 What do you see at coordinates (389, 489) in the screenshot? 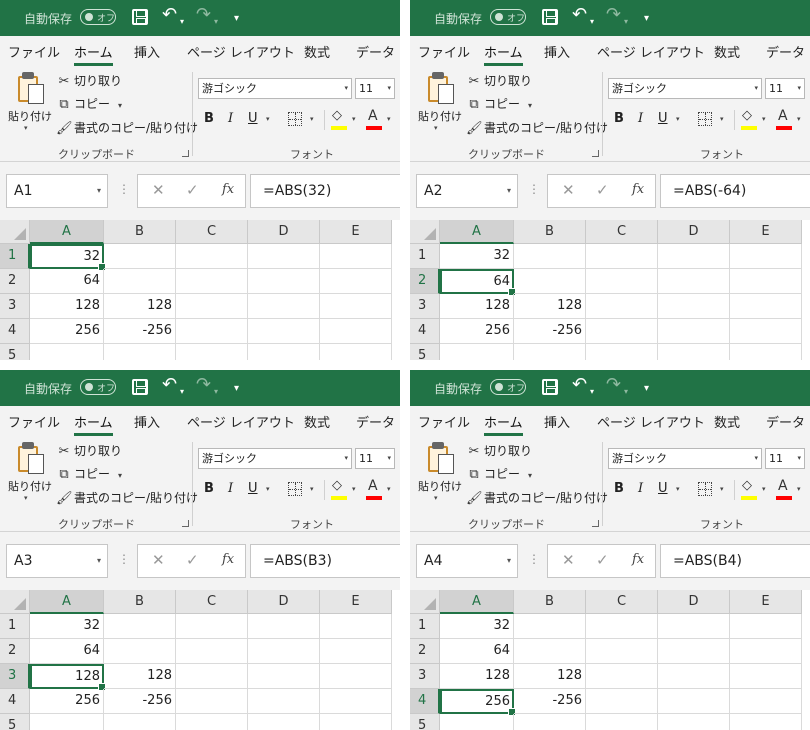
I see `font-color-dropdown-icon: ▾` at bounding box center [389, 489].